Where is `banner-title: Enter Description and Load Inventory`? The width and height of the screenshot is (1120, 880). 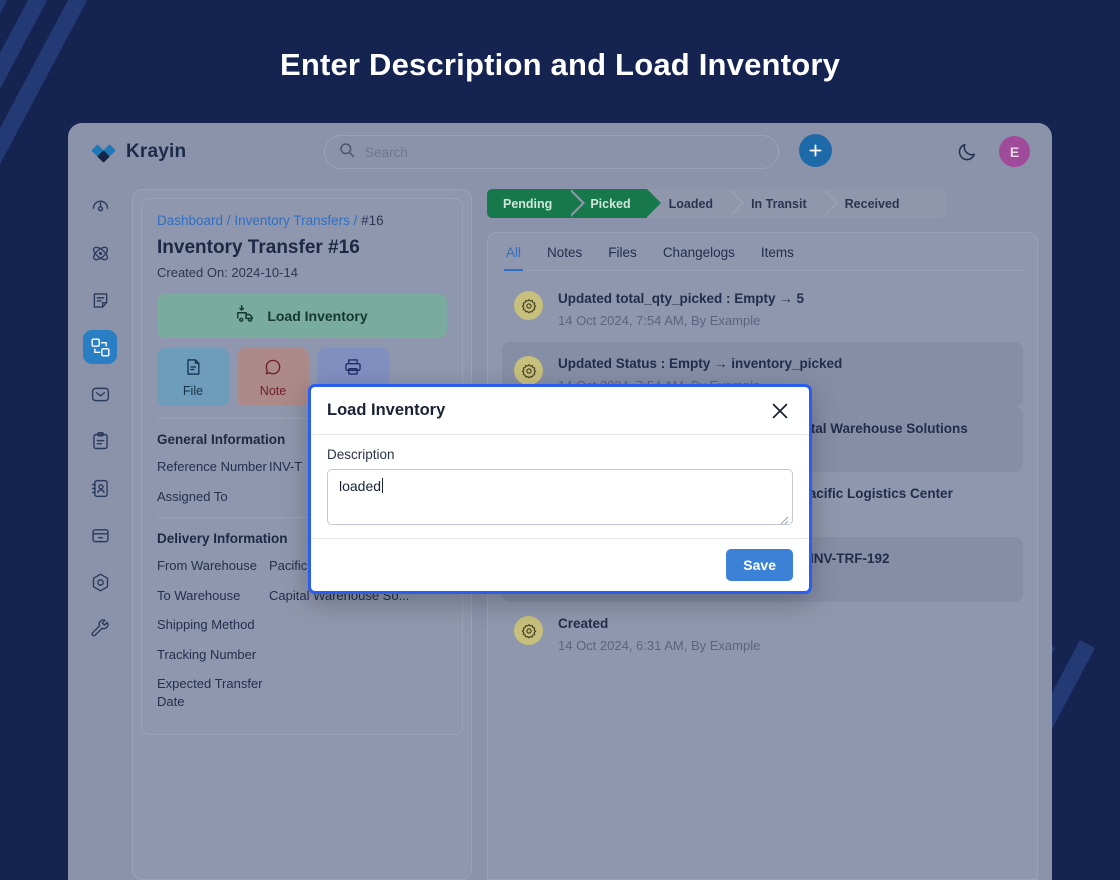 banner-title: Enter Description and Load Inventory is located at coordinates (560, 64).